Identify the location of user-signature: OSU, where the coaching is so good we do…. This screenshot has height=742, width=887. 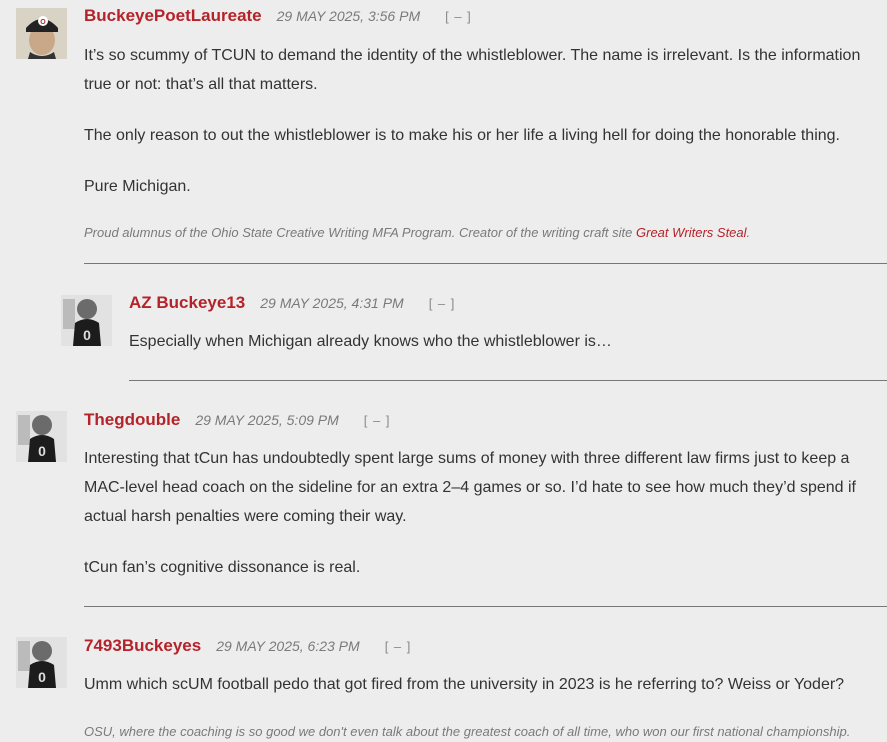
(467, 731).